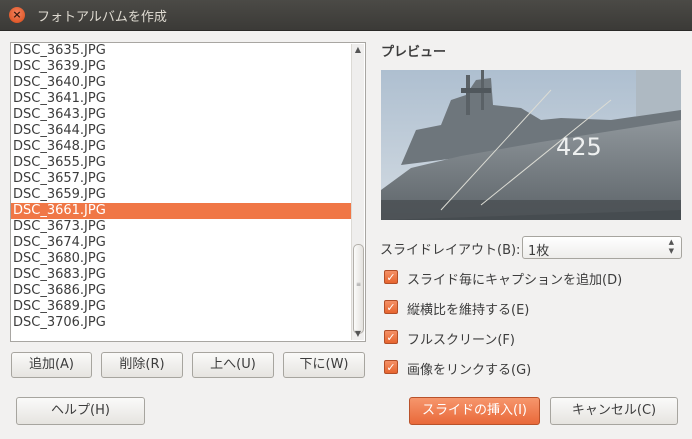 The height and width of the screenshot is (439, 692). Describe the element at coordinates (17, 15) in the screenshot. I see `close-icon: ×` at that location.